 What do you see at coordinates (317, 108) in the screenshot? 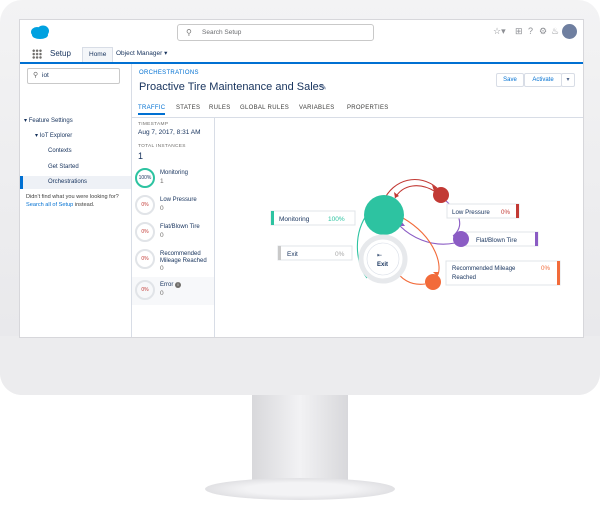
I see `tab-variables: VARIABLES` at bounding box center [317, 108].